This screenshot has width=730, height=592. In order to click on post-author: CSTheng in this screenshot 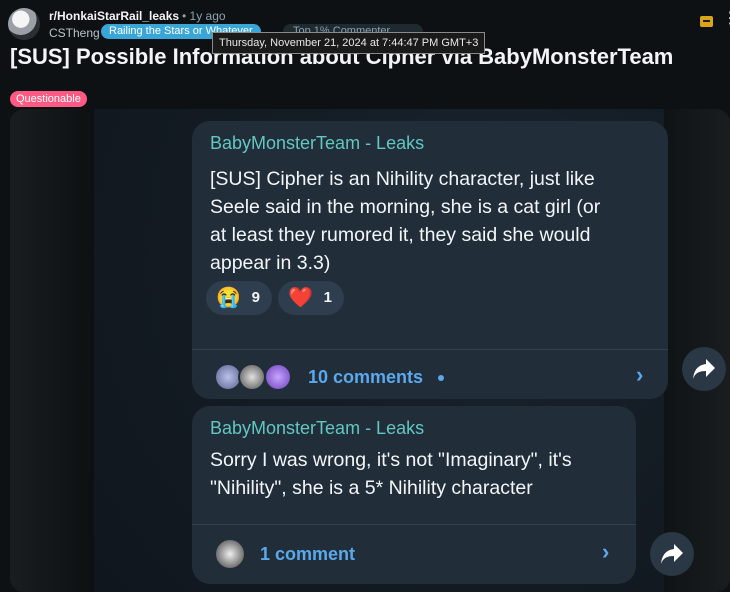, I will do `click(74, 33)`.